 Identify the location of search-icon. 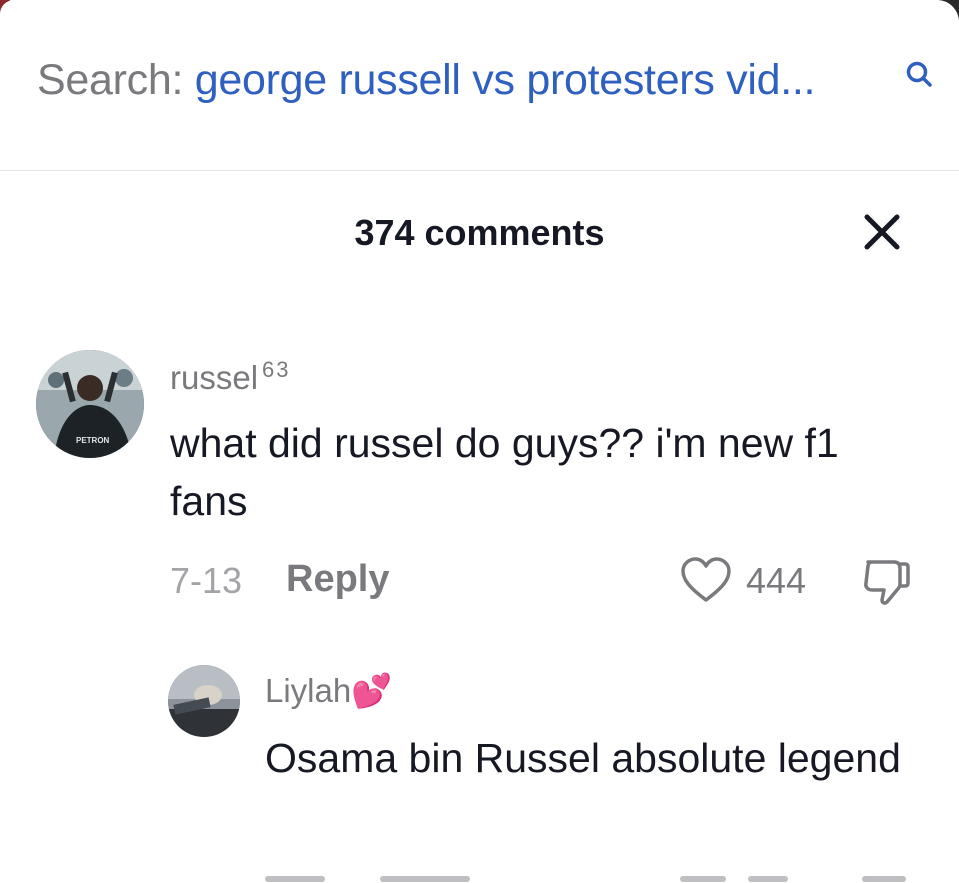
(920, 75).